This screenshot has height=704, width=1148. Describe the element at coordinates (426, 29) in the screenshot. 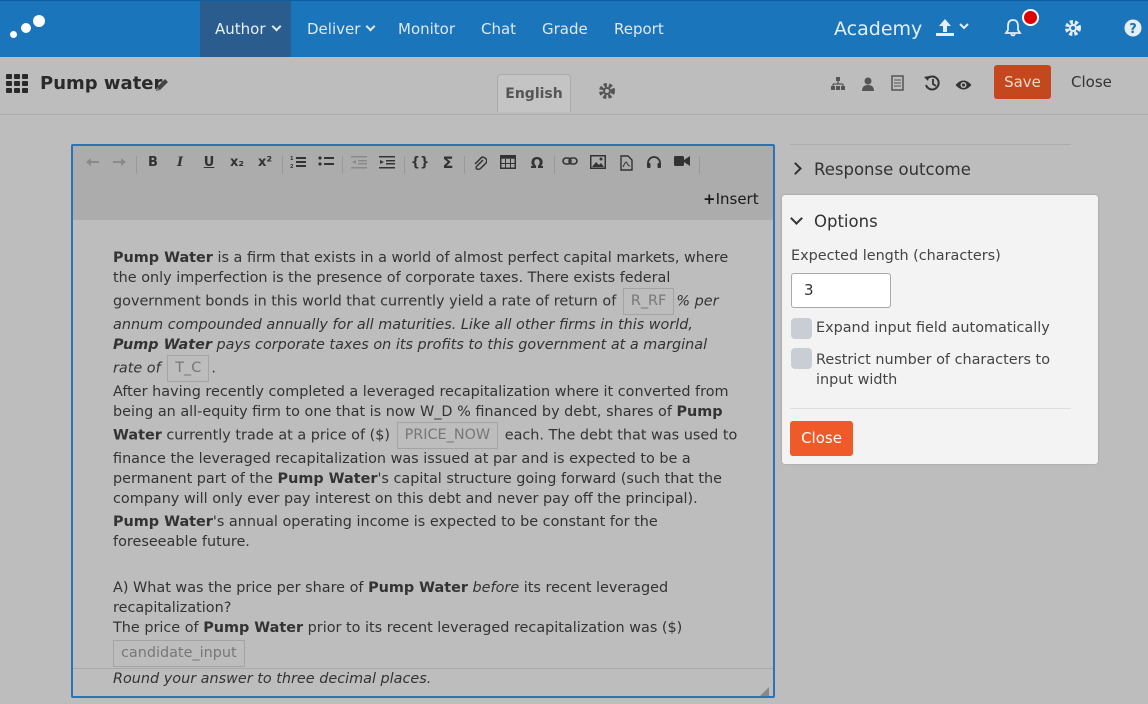

I see `nav-monitor: Monitor` at that location.